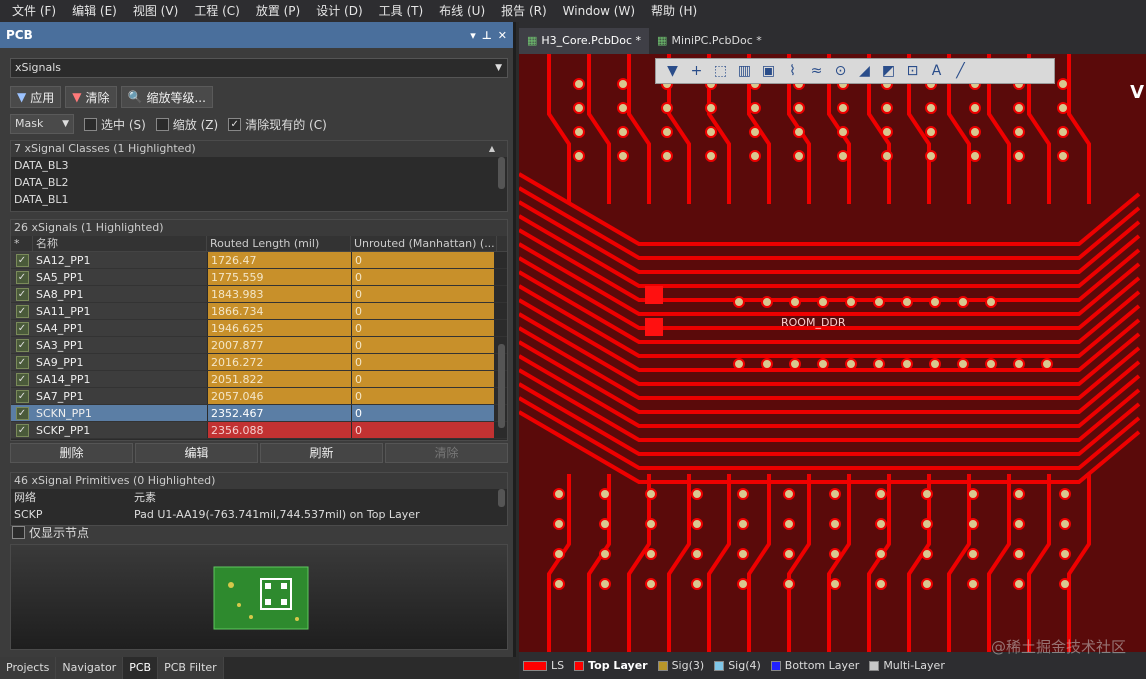  Describe the element at coordinates (696, 71) in the screenshot. I see `cross-icon: +` at that location.